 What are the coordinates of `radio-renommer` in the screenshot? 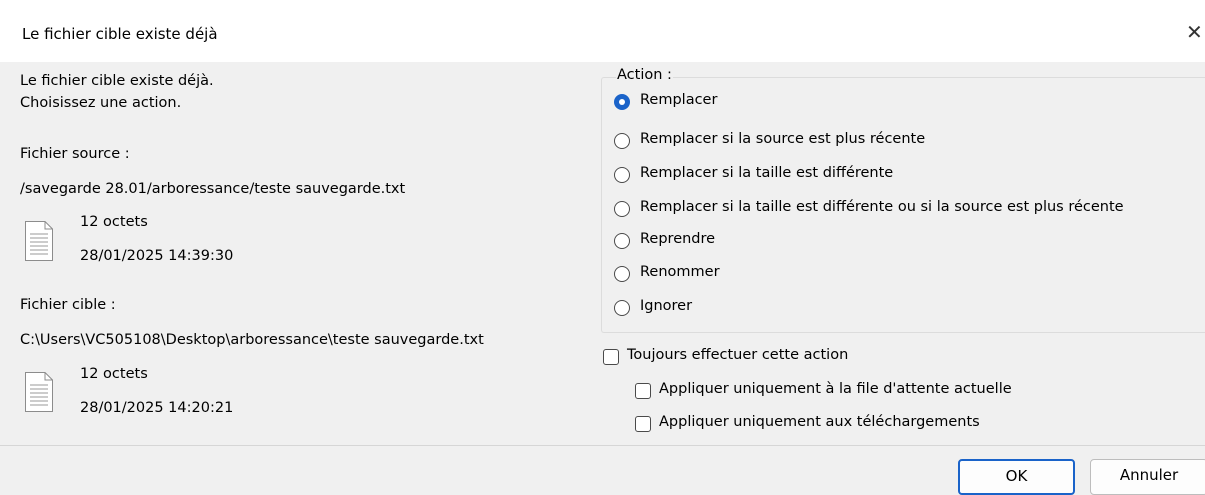 It's located at (622, 274).